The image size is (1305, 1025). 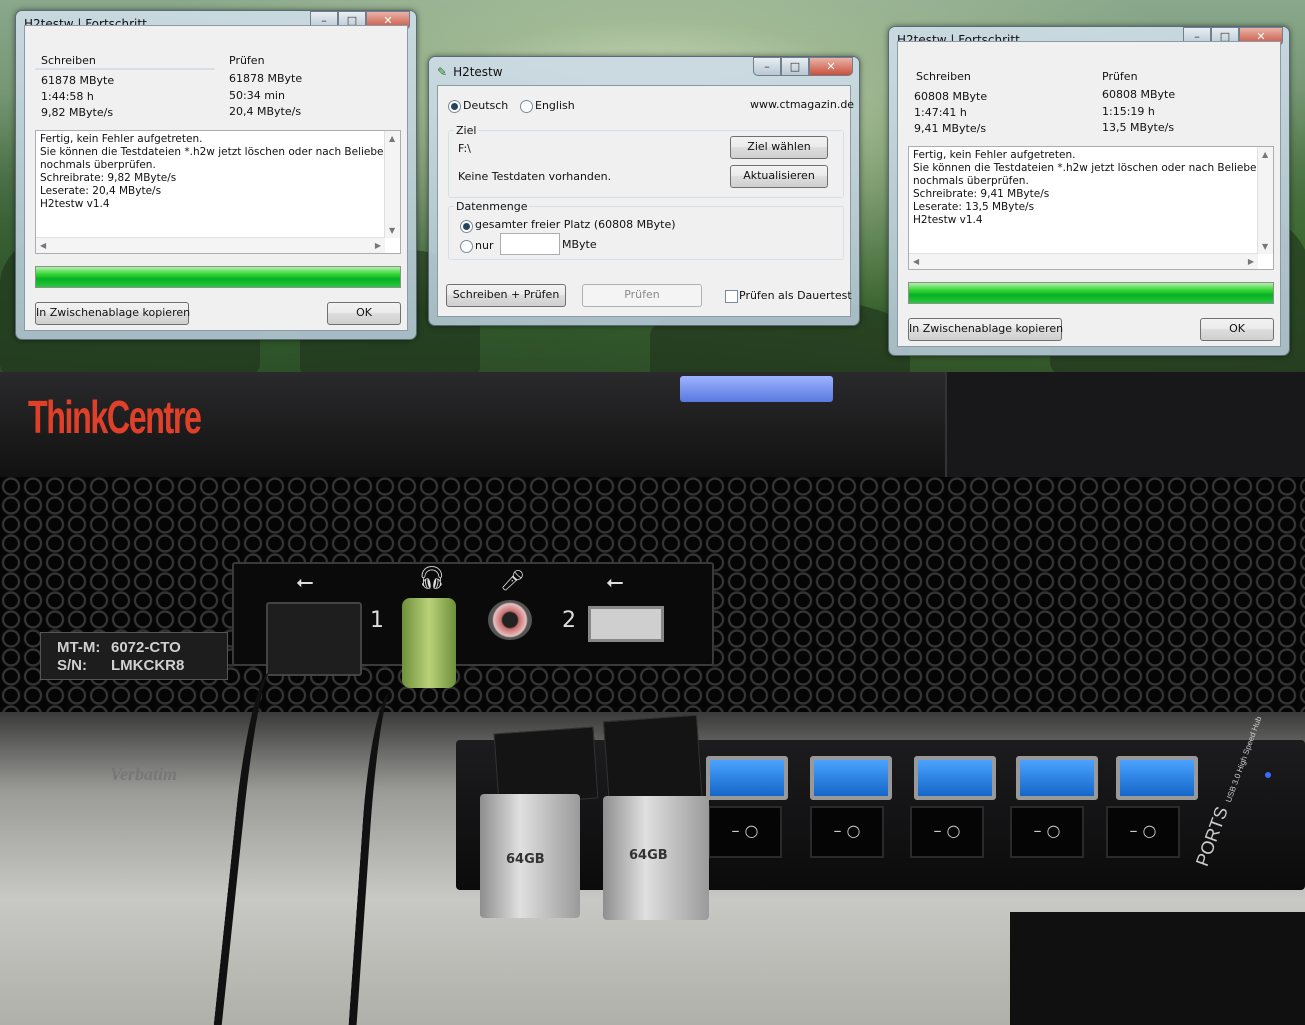 I want to click on language-english-label: English, so click(x=555, y=105).